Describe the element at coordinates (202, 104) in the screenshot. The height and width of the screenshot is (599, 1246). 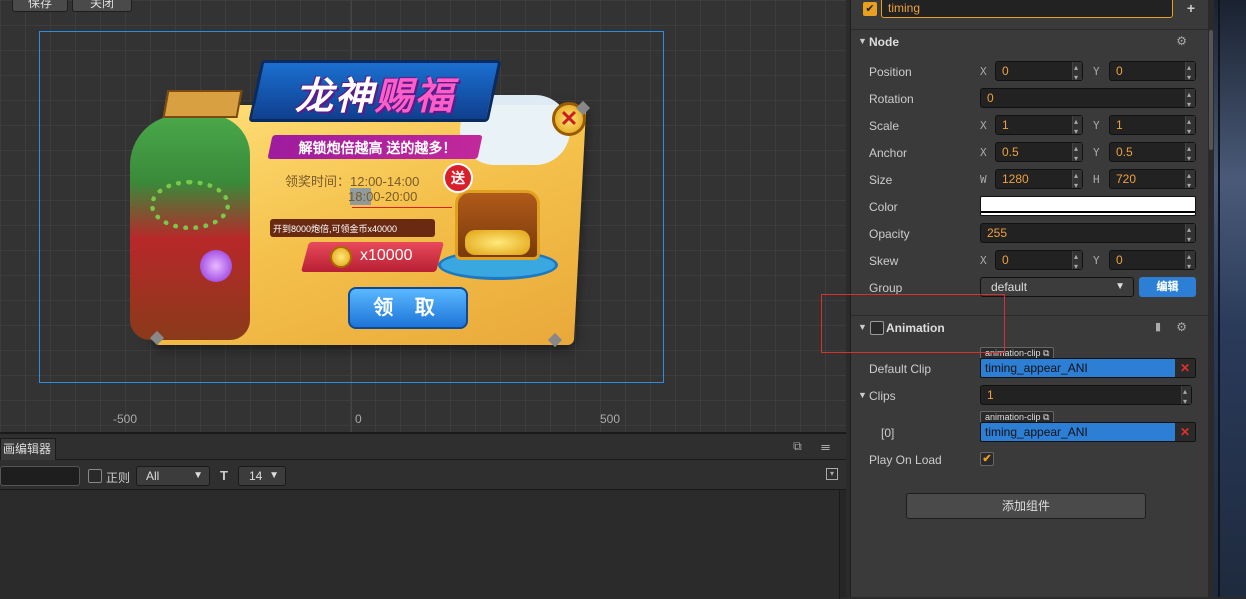
I see `dragon-hat` at that location.